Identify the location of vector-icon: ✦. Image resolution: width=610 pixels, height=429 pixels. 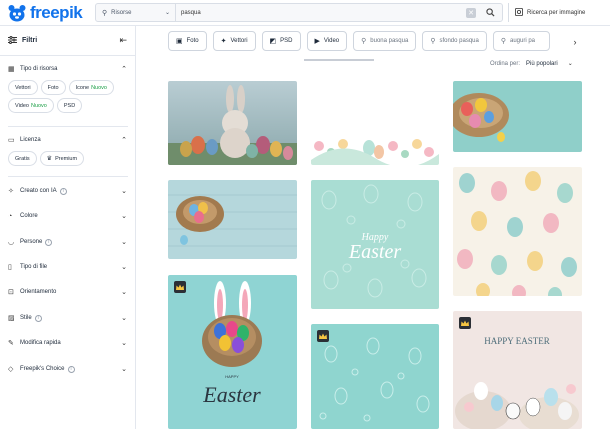
(223, 41).